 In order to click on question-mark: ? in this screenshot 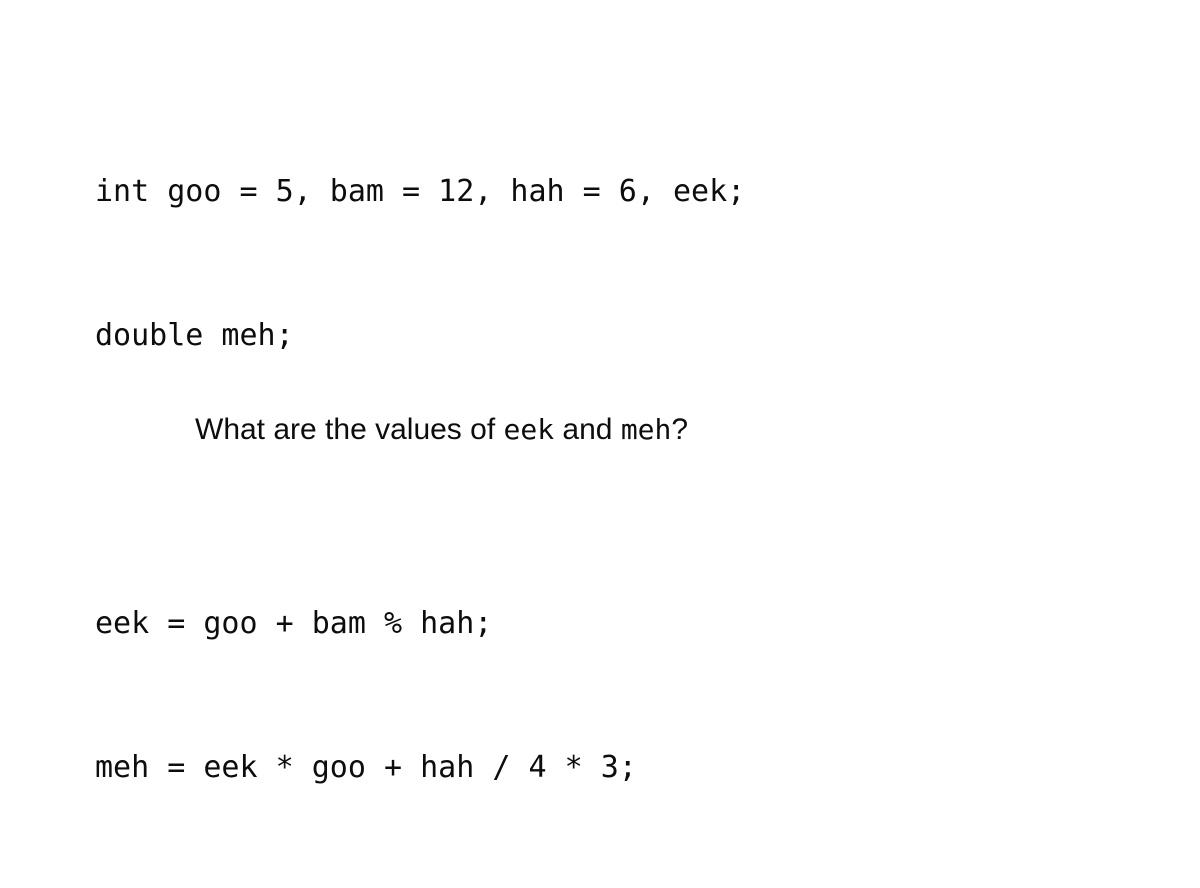, I will do `click(680, 429)`.